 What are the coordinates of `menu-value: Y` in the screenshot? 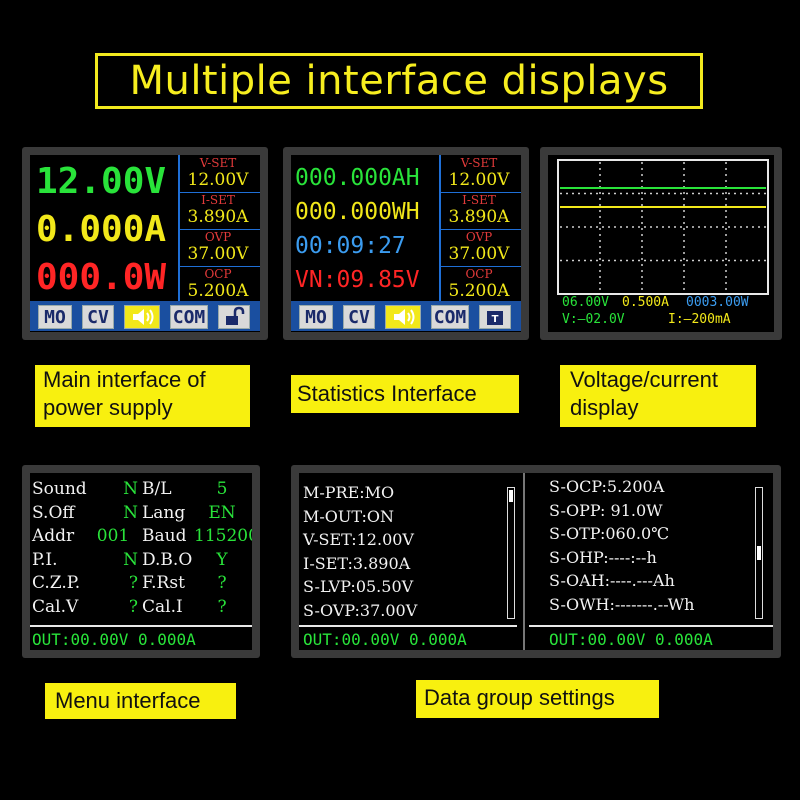 It's located at (222, 560).